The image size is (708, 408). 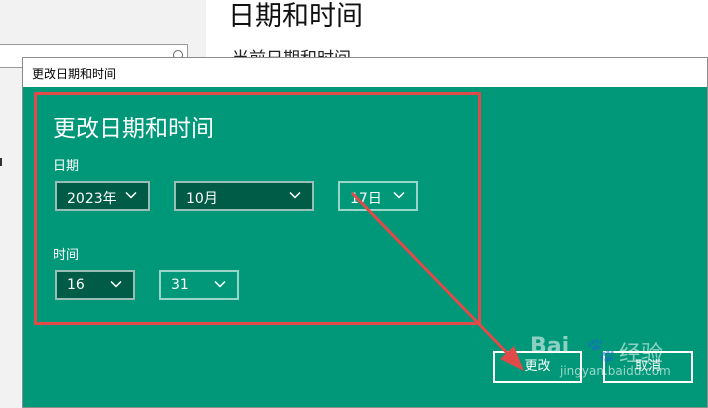 What do you see at coordinates (550, 346) in the screenshot?
I see `watermark-brand: Bai` at bounding box center [550, 346].